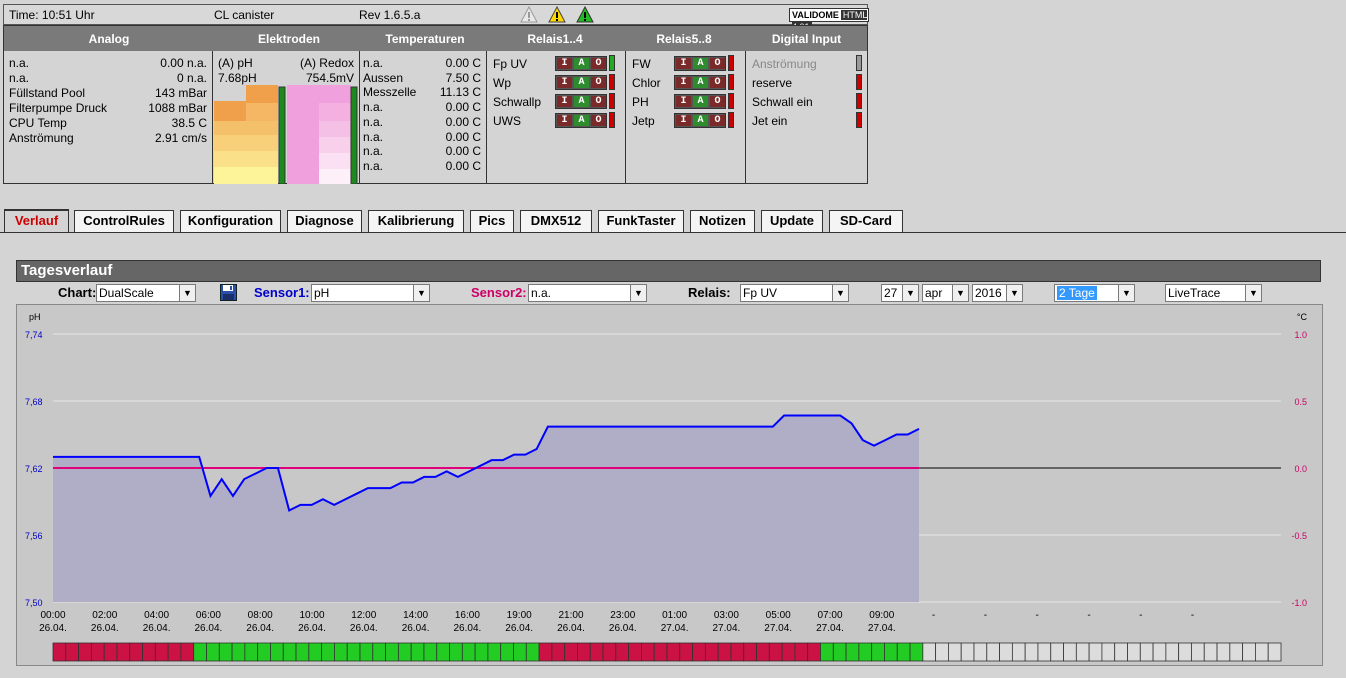 The image size is (1346, 678). What do you see at coordinates (806, 39) in the screenshot?
I see `header-digital: Digital Input` at bounding box center [806, 39].